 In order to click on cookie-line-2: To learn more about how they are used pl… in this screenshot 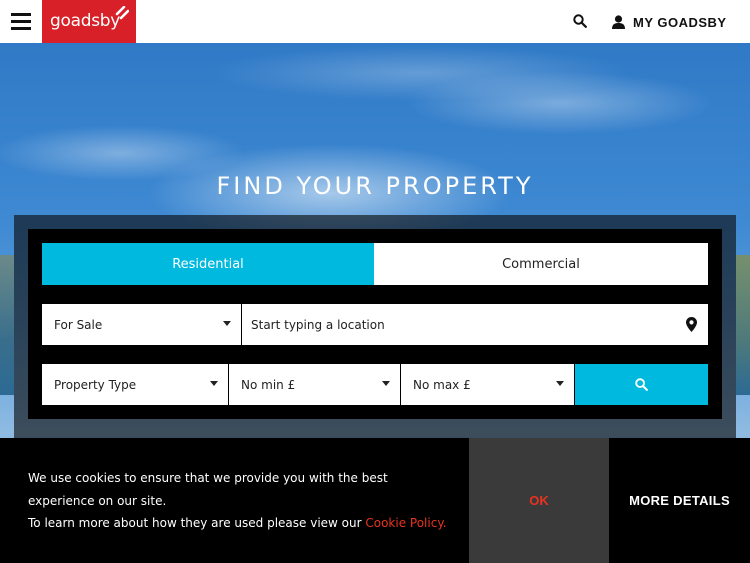, I will do `click(238, 523)`.